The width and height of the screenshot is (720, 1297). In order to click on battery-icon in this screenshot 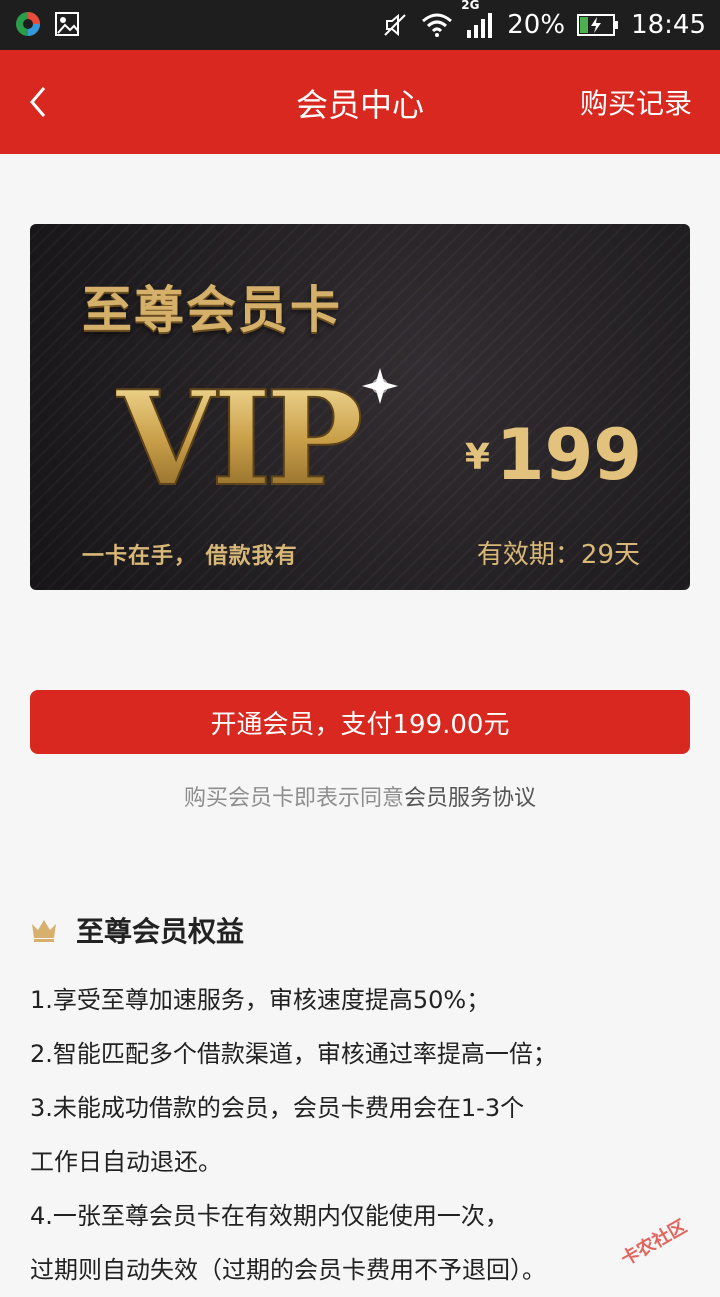, I will do `click(598, 25)`.